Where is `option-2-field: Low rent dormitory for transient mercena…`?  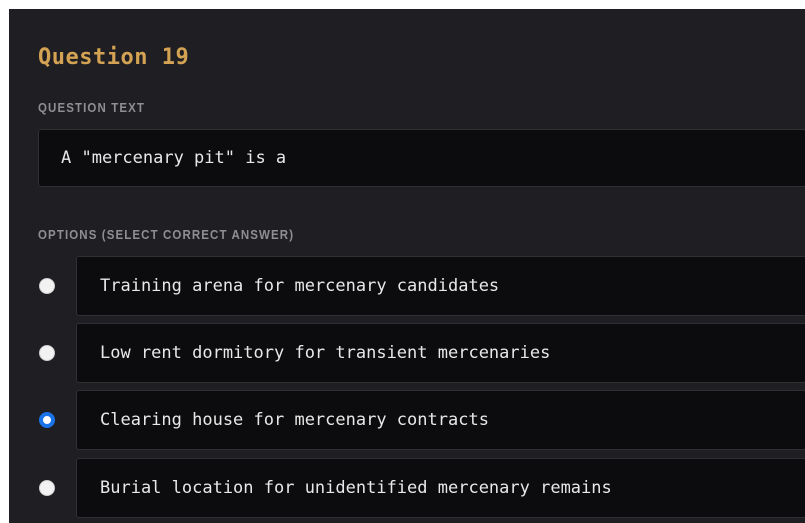
option-2-field: Low rent dormitory for transient mercena… is located at coordinates (440, 353).